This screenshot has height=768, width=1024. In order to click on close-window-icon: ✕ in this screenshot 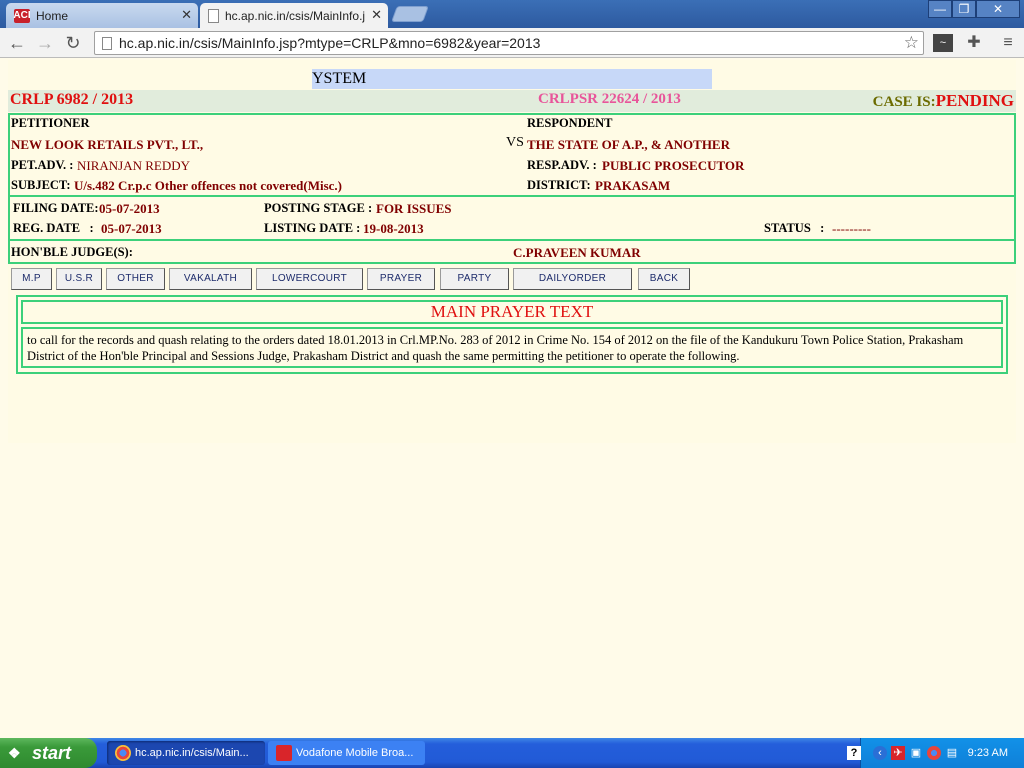, I will do `click(998, 9)`.